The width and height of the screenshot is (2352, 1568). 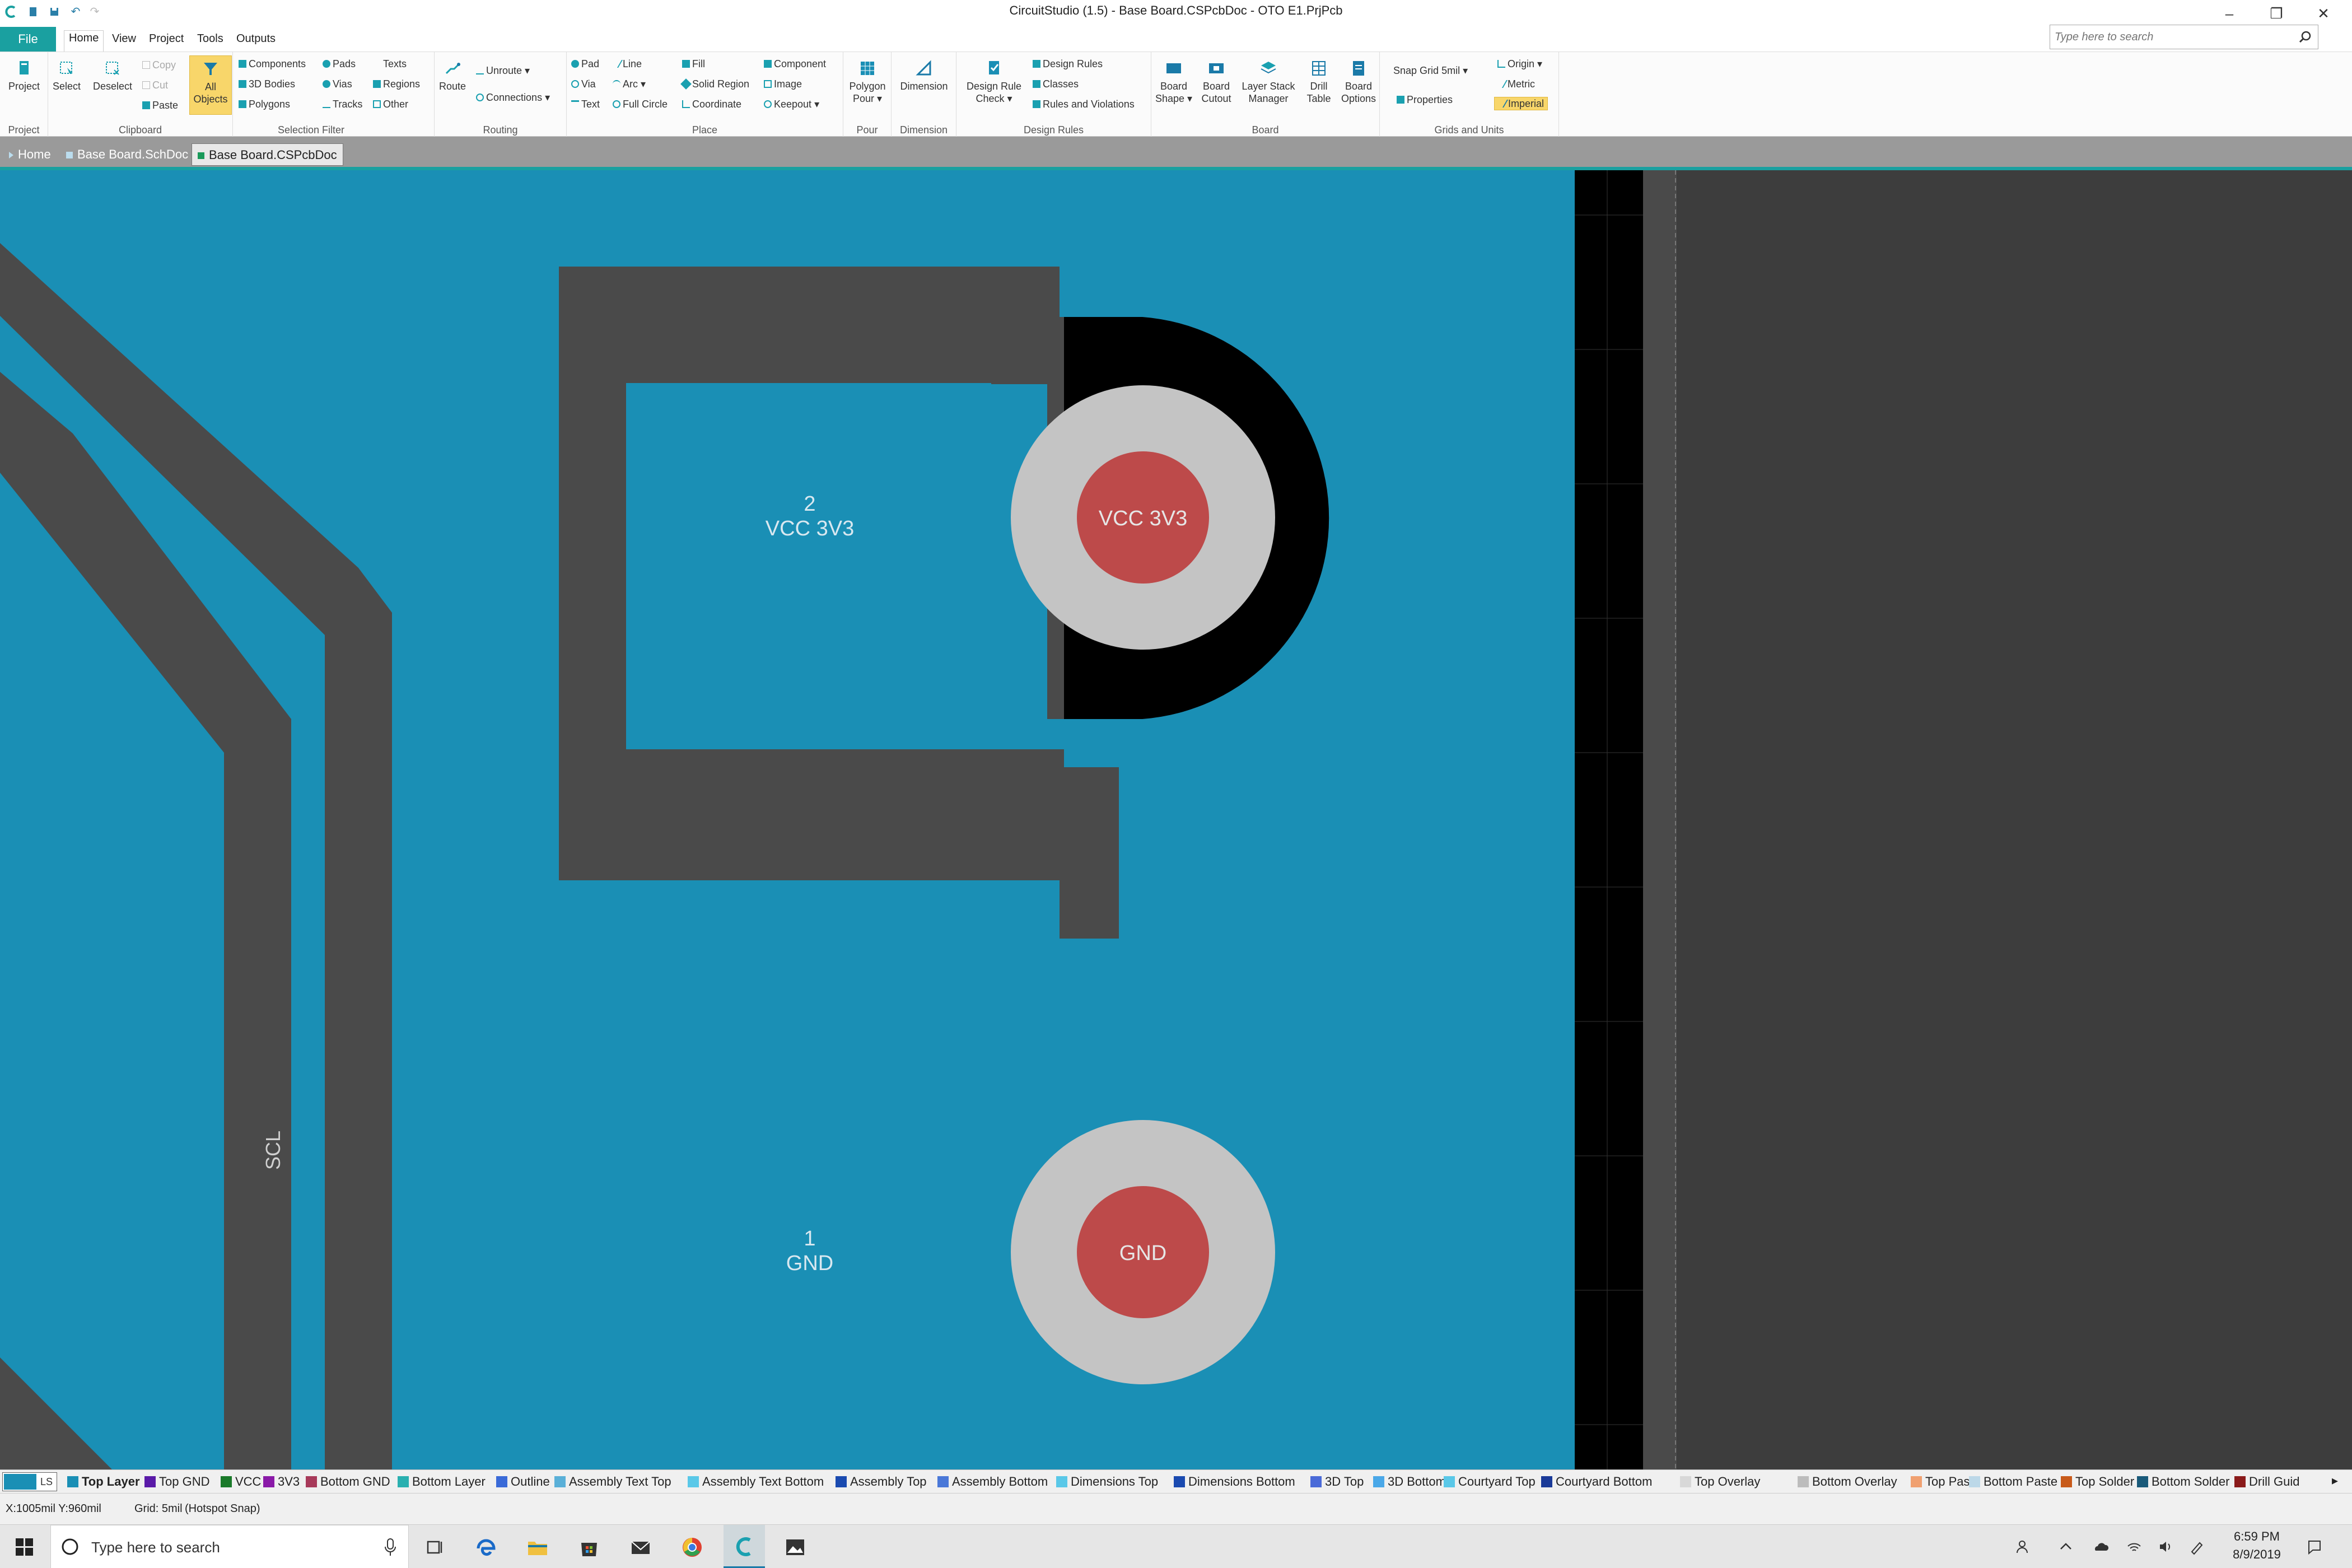 I want to click on polygon-pour-button: Polygon Pour ▾, so click(x=868, y=82).